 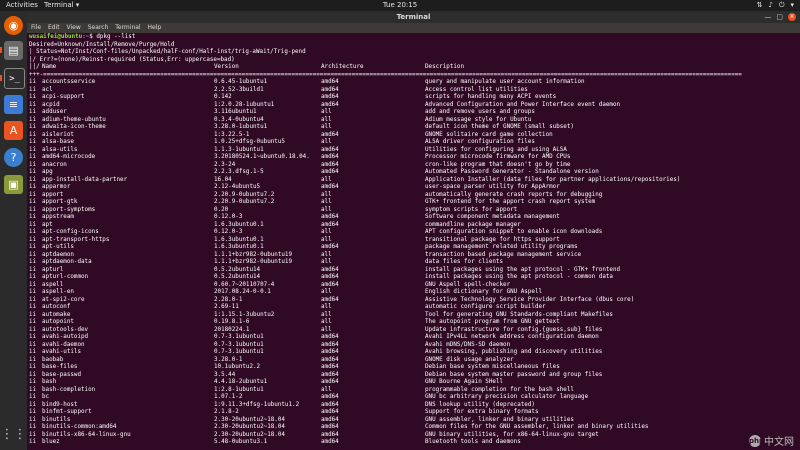 I want to click on pkg-name: bash-completion, so click(x=69, y=389).